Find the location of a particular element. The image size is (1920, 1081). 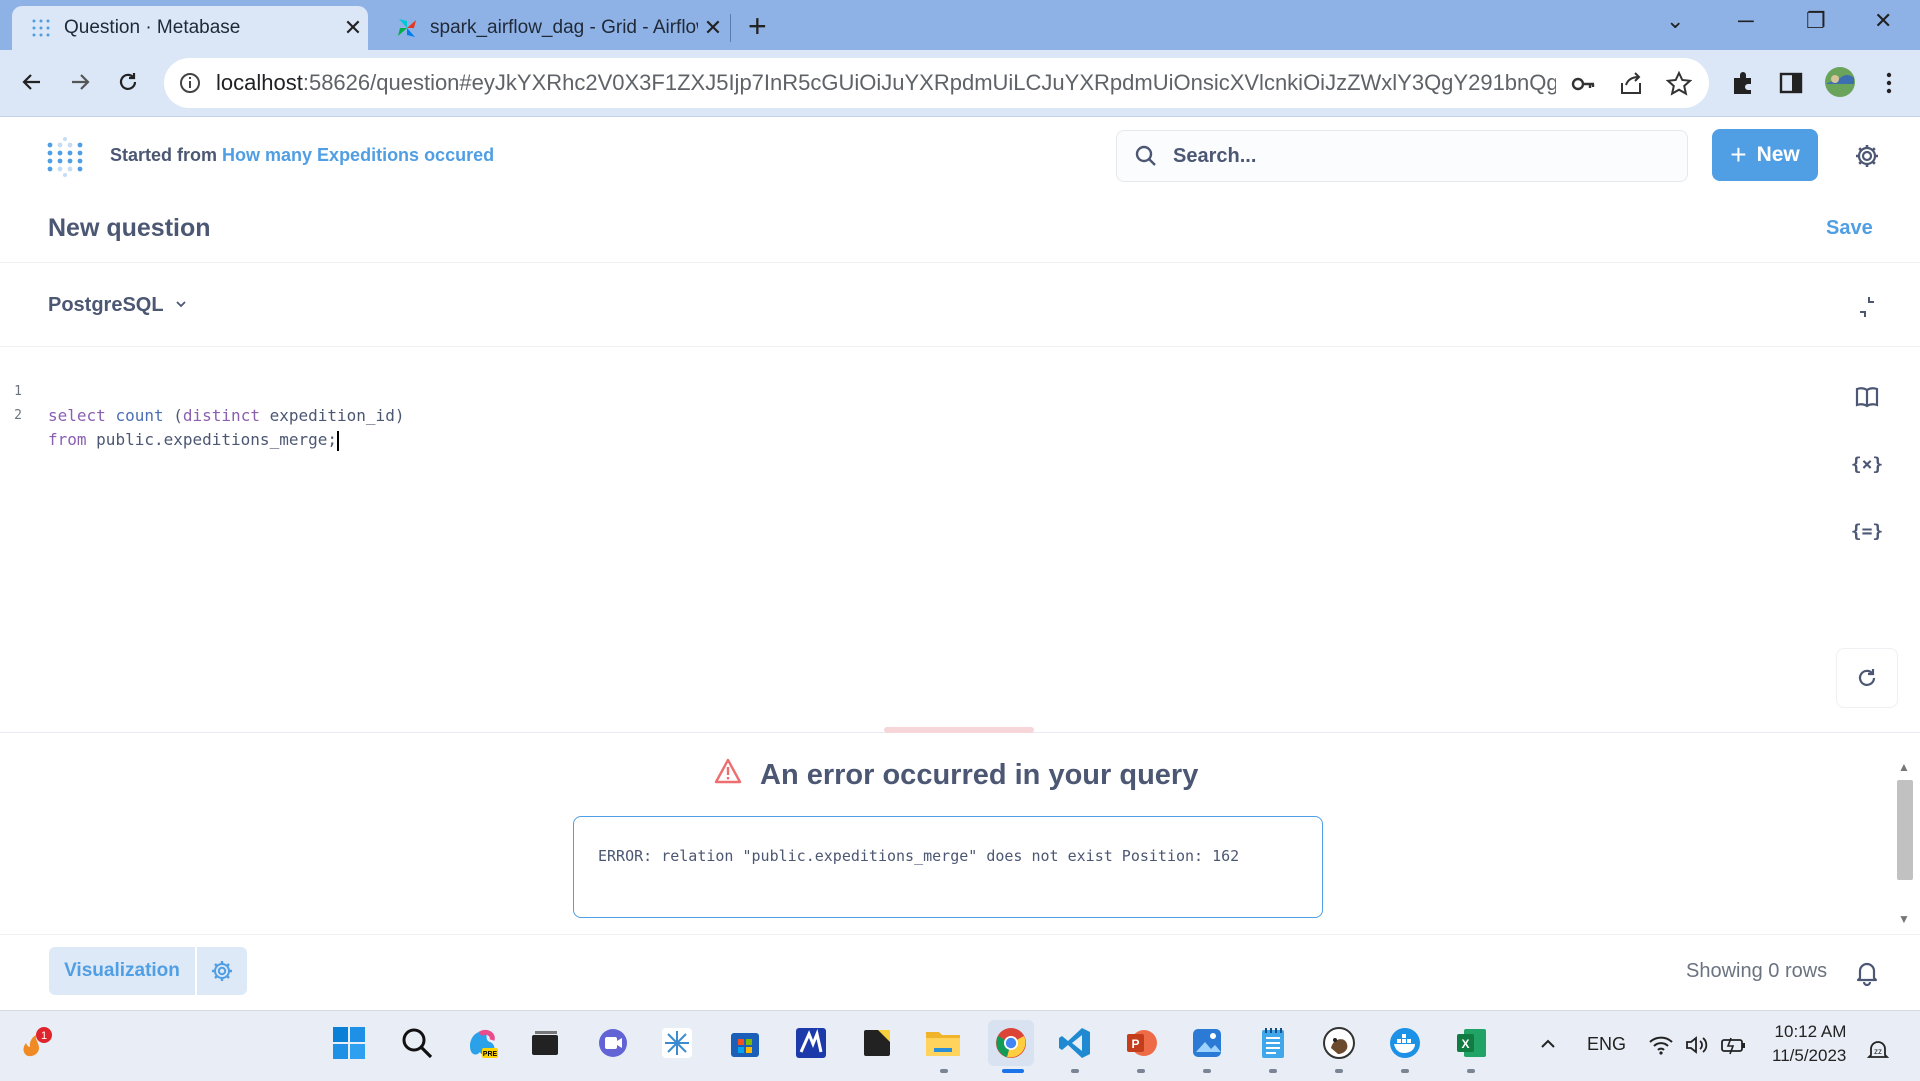

error-title: An error occurred in your query is located at coordinates (979, 774).